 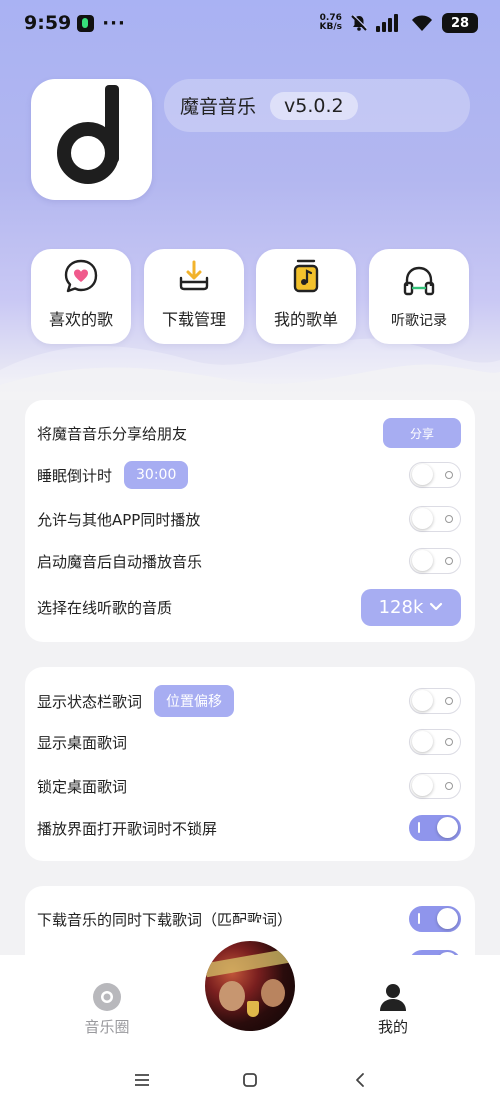 What do you see at coordinates (250, 786) in the screenshot?
I see `lock-desktop-lyrics-row: 锁定桌面歌词` at bounding box center [250, 786].